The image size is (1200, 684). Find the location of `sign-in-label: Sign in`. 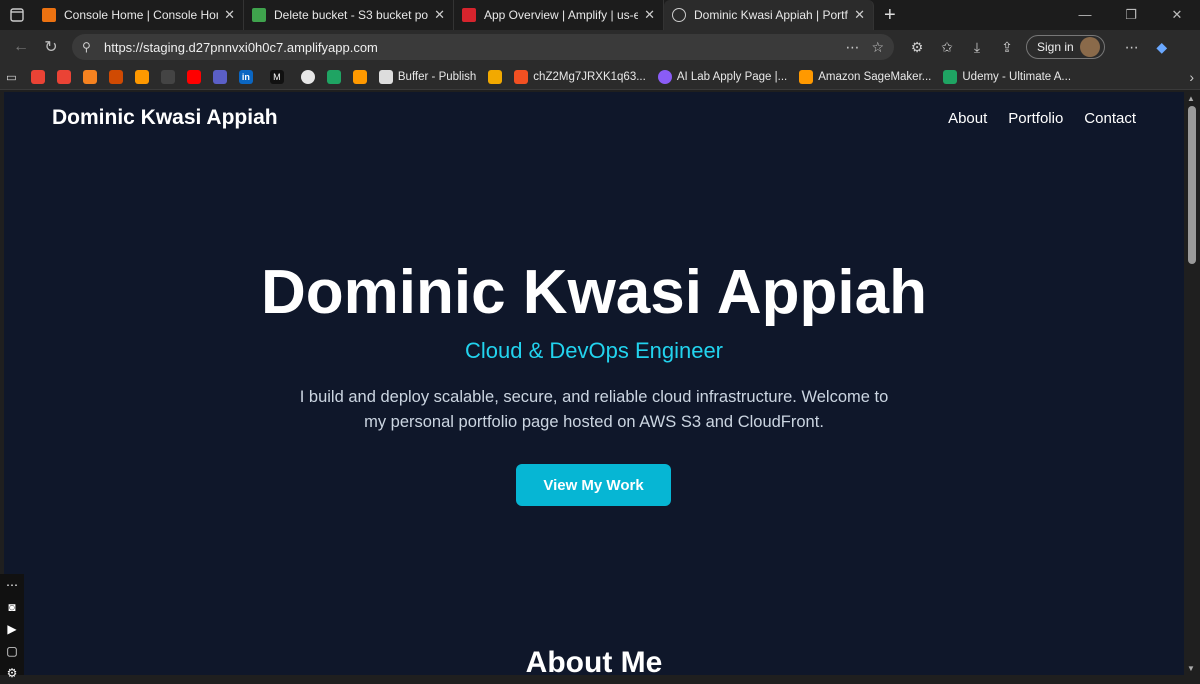

sign-in-label: Sign in is located at coordinates (1055, 47).